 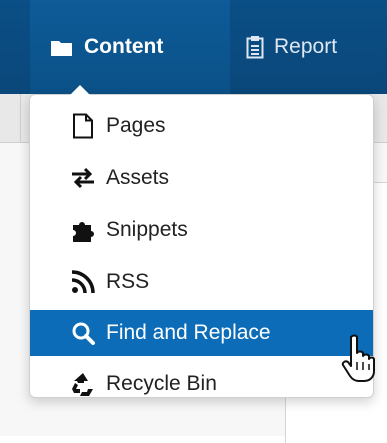 I want to click on page-icon, so click(x=83, y=126).